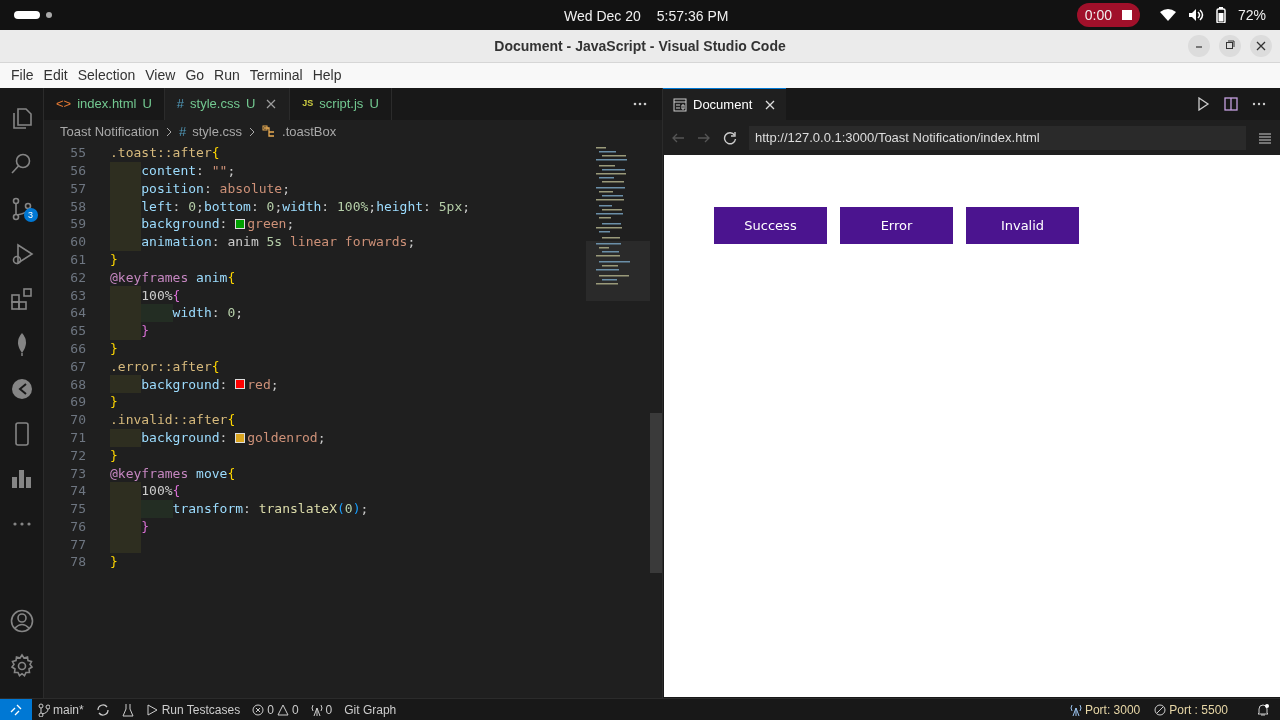 The width and height of the screenshot is (1280, 720). What do you see at coordinates (1167, 15) in the screenshot?
I see `wifi-icon` at bounding box center [1167, 15].